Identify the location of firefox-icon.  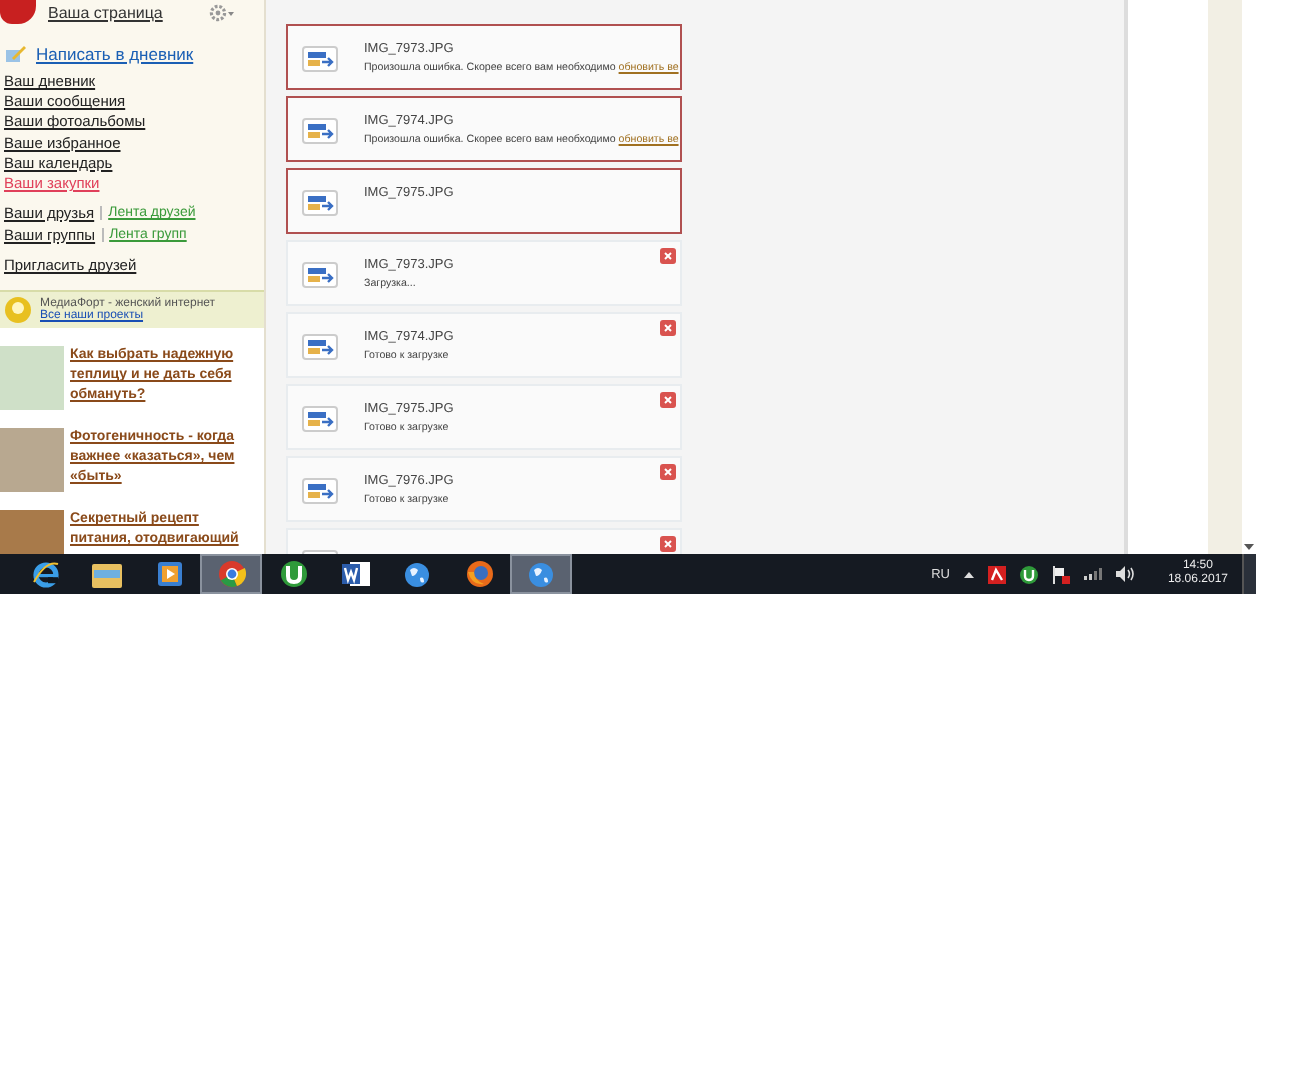
(479, 574).